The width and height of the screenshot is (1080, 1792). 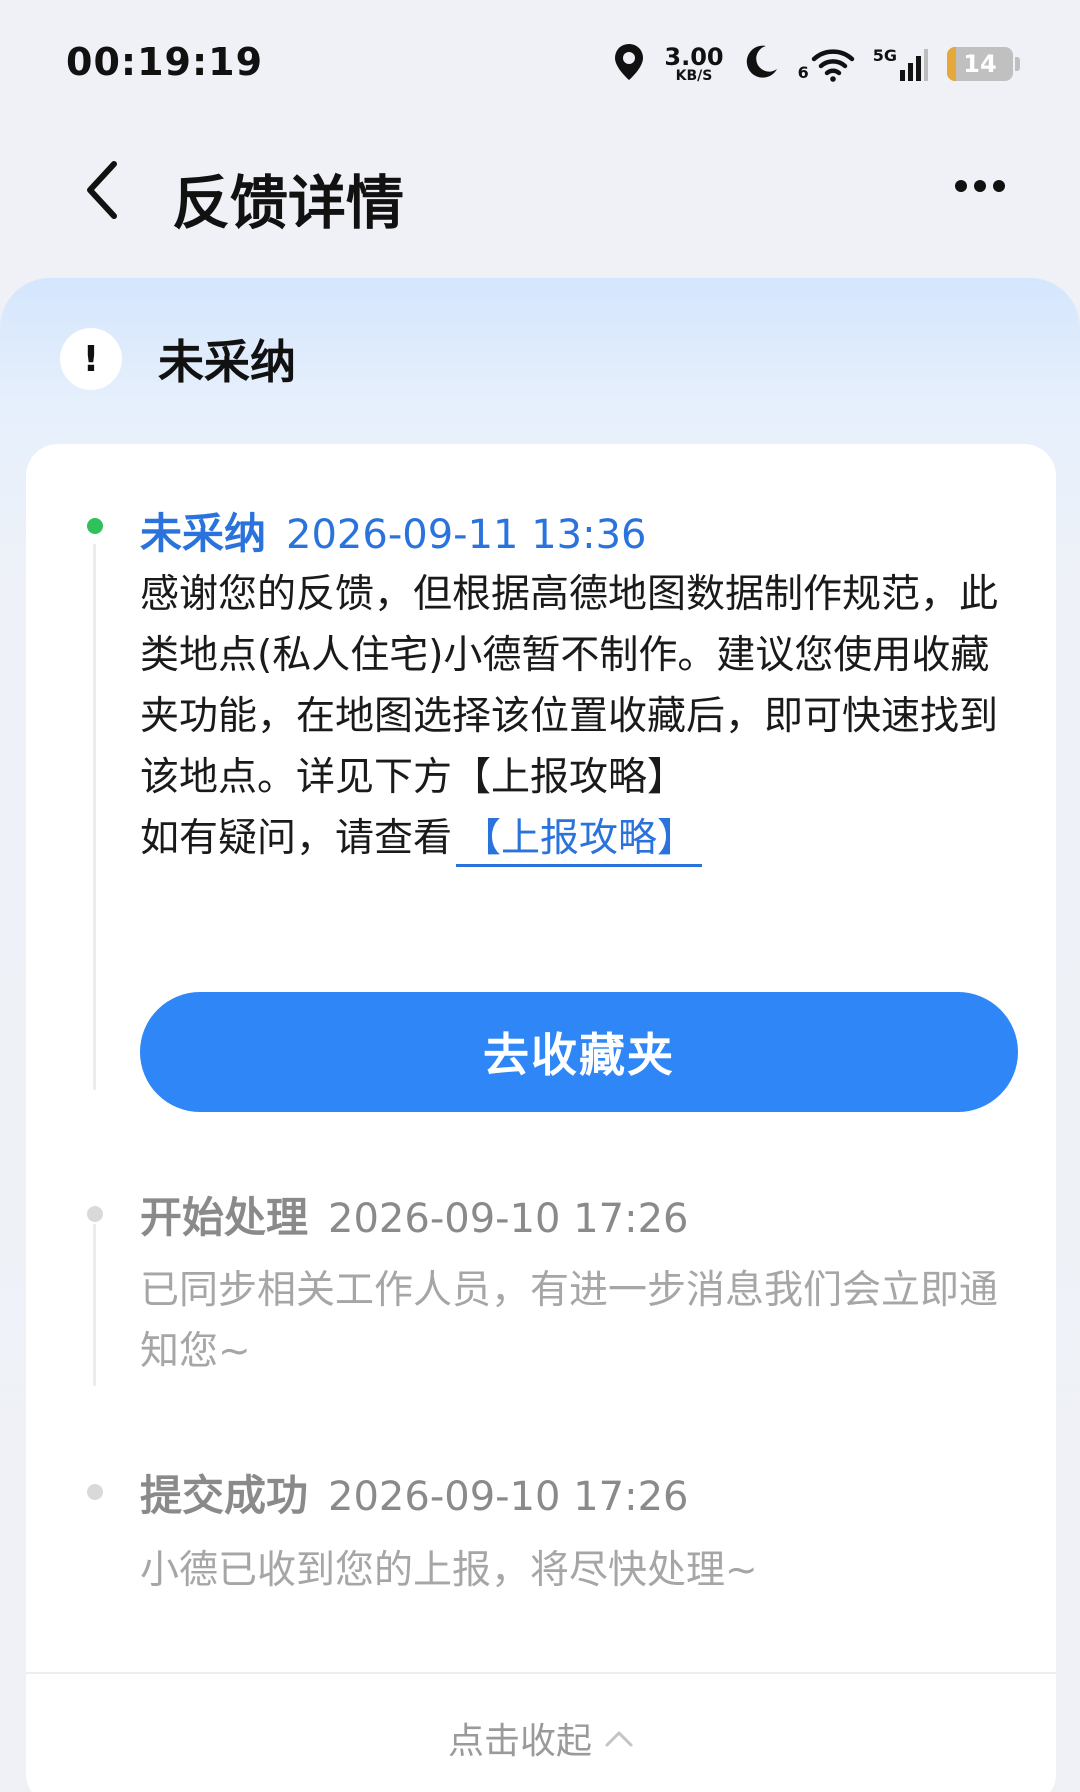 I want to click on timeline-entry-header: 未采纳 2026-09-11 13:36, so click(x=393, y=530).